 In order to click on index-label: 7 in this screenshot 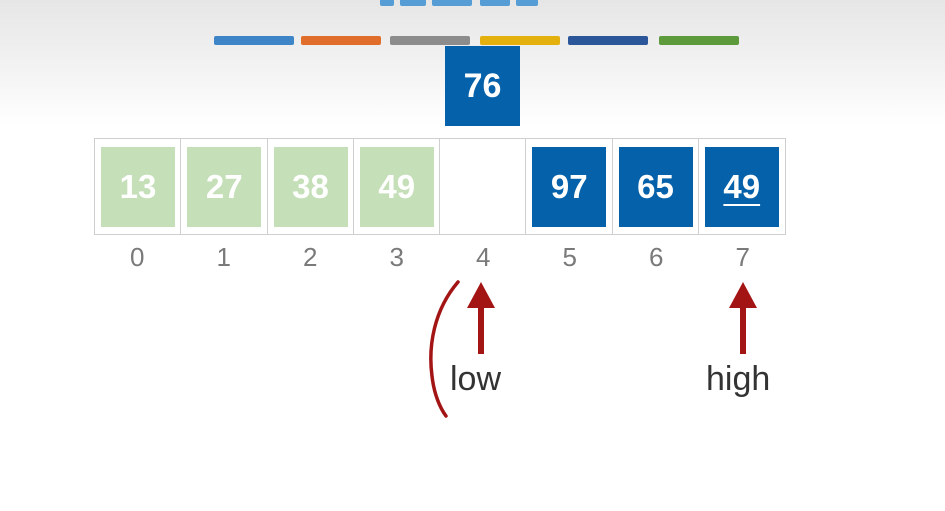, I will do `click(742, 257)`.